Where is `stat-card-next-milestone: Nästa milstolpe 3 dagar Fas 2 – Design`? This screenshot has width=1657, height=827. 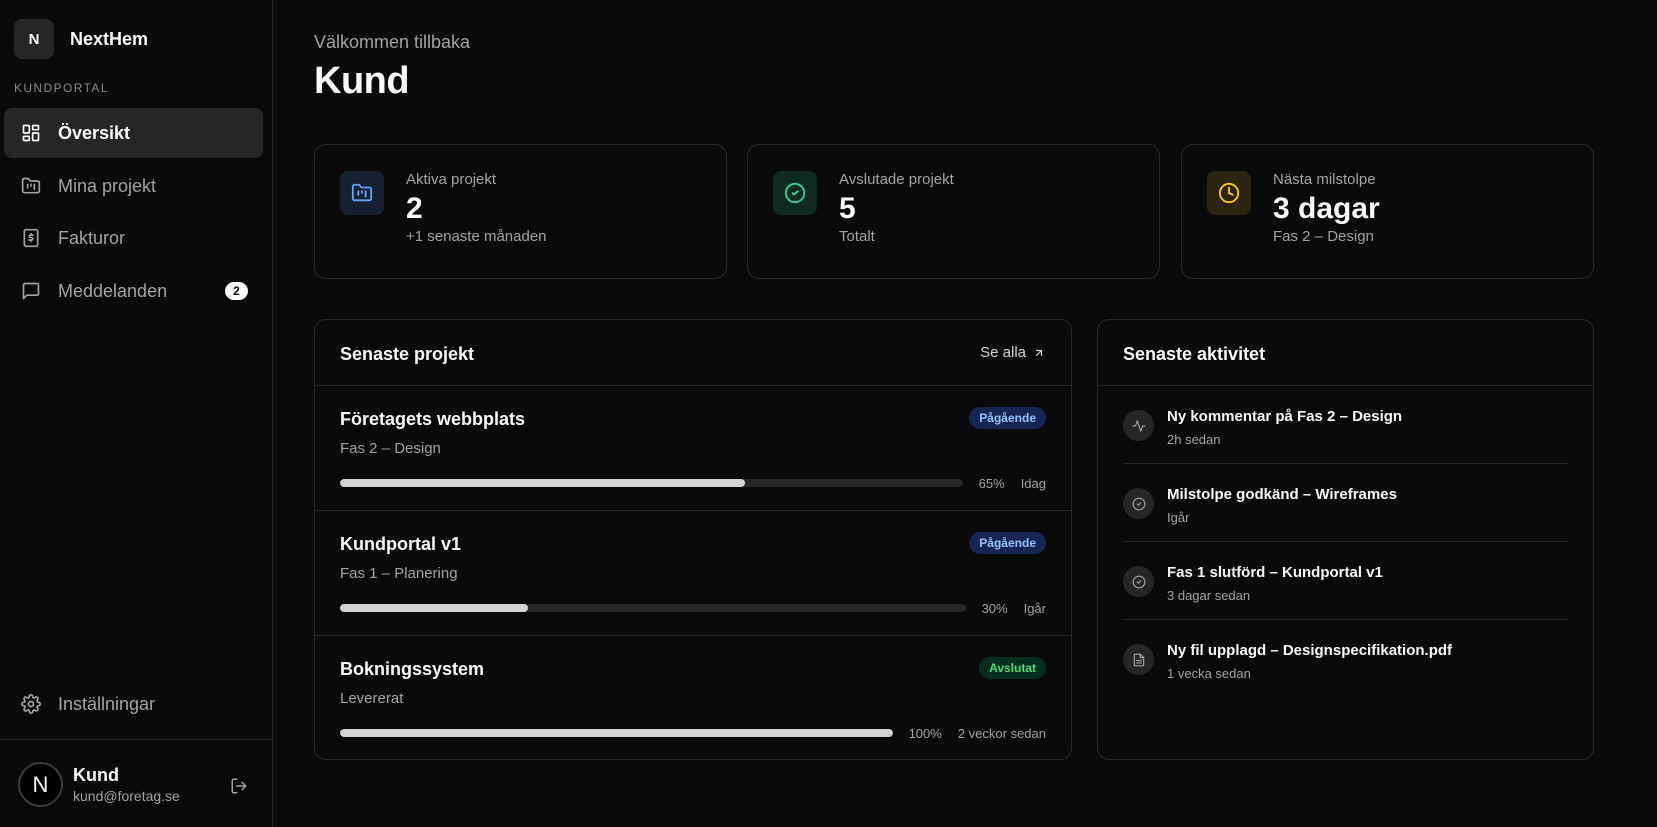 stat-card-next-milestone: Nästa milstolpe 3 dagar Fas 2 – Design is located at coordinates (1387, 211).